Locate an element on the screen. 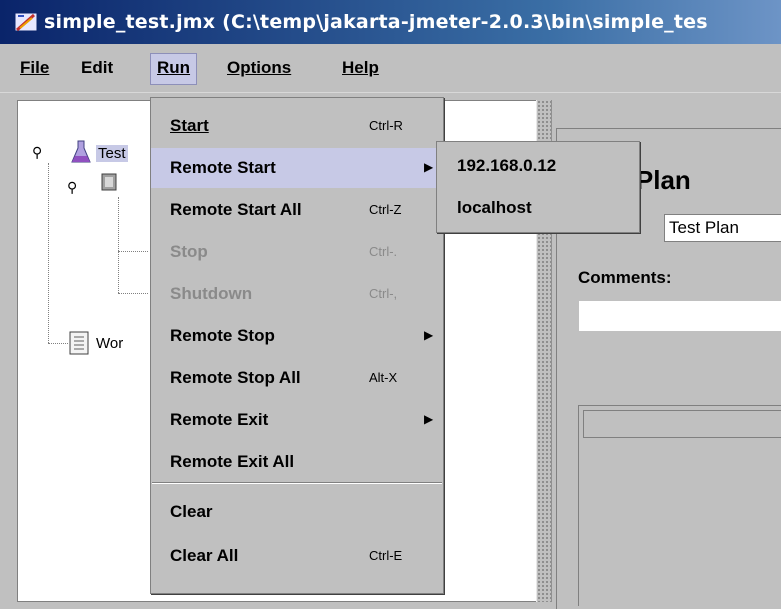 This screenshot has height=609, width=781. menu-help-label: Help is located at coordinates (360, 67).